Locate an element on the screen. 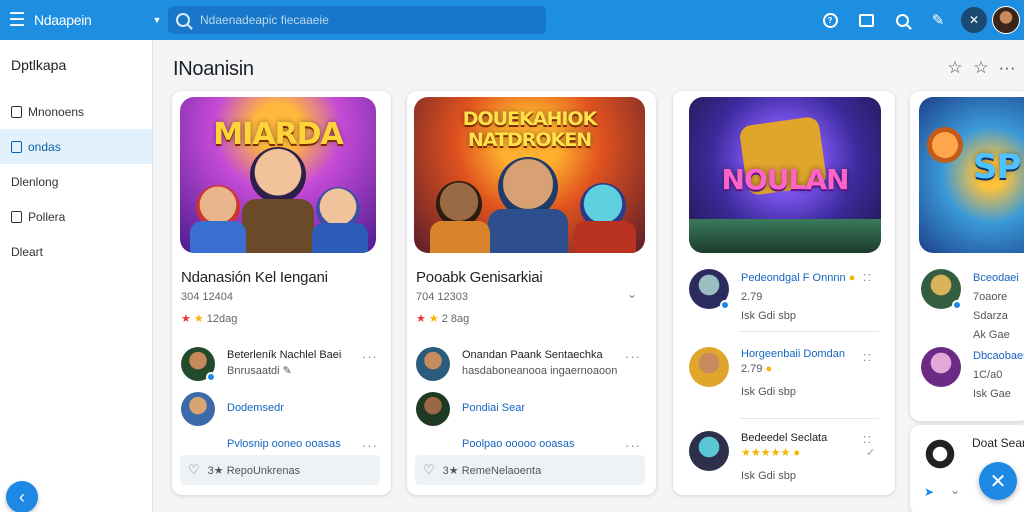 The image size is (1024, 512). star-icon: ★ is located at coordinates (198, 319).